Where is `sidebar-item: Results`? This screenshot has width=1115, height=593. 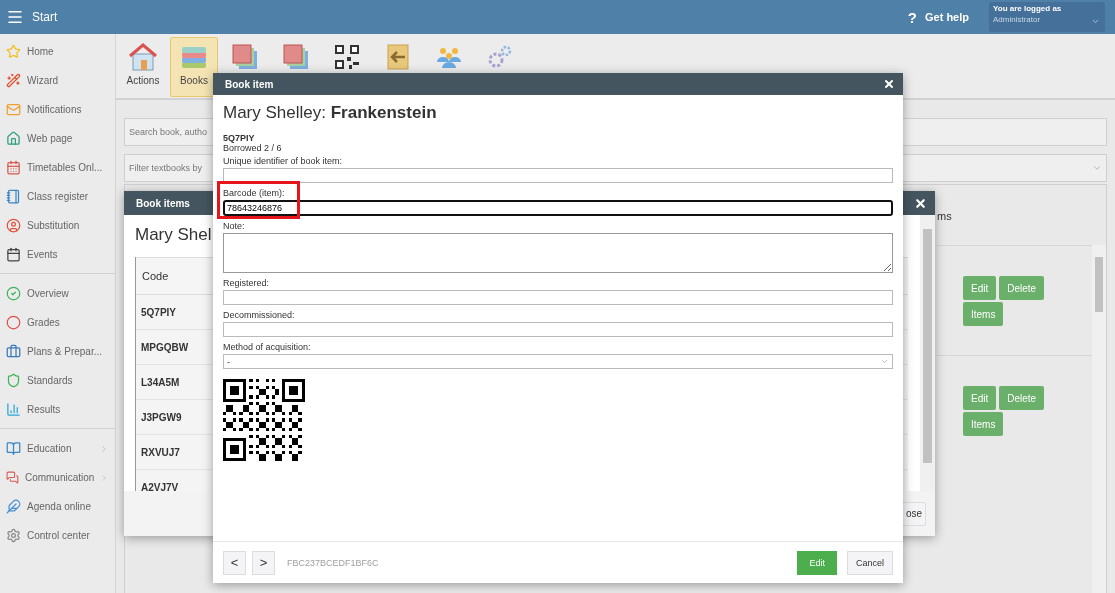 sidebar-item: Results is located at coordinates (57, 409).